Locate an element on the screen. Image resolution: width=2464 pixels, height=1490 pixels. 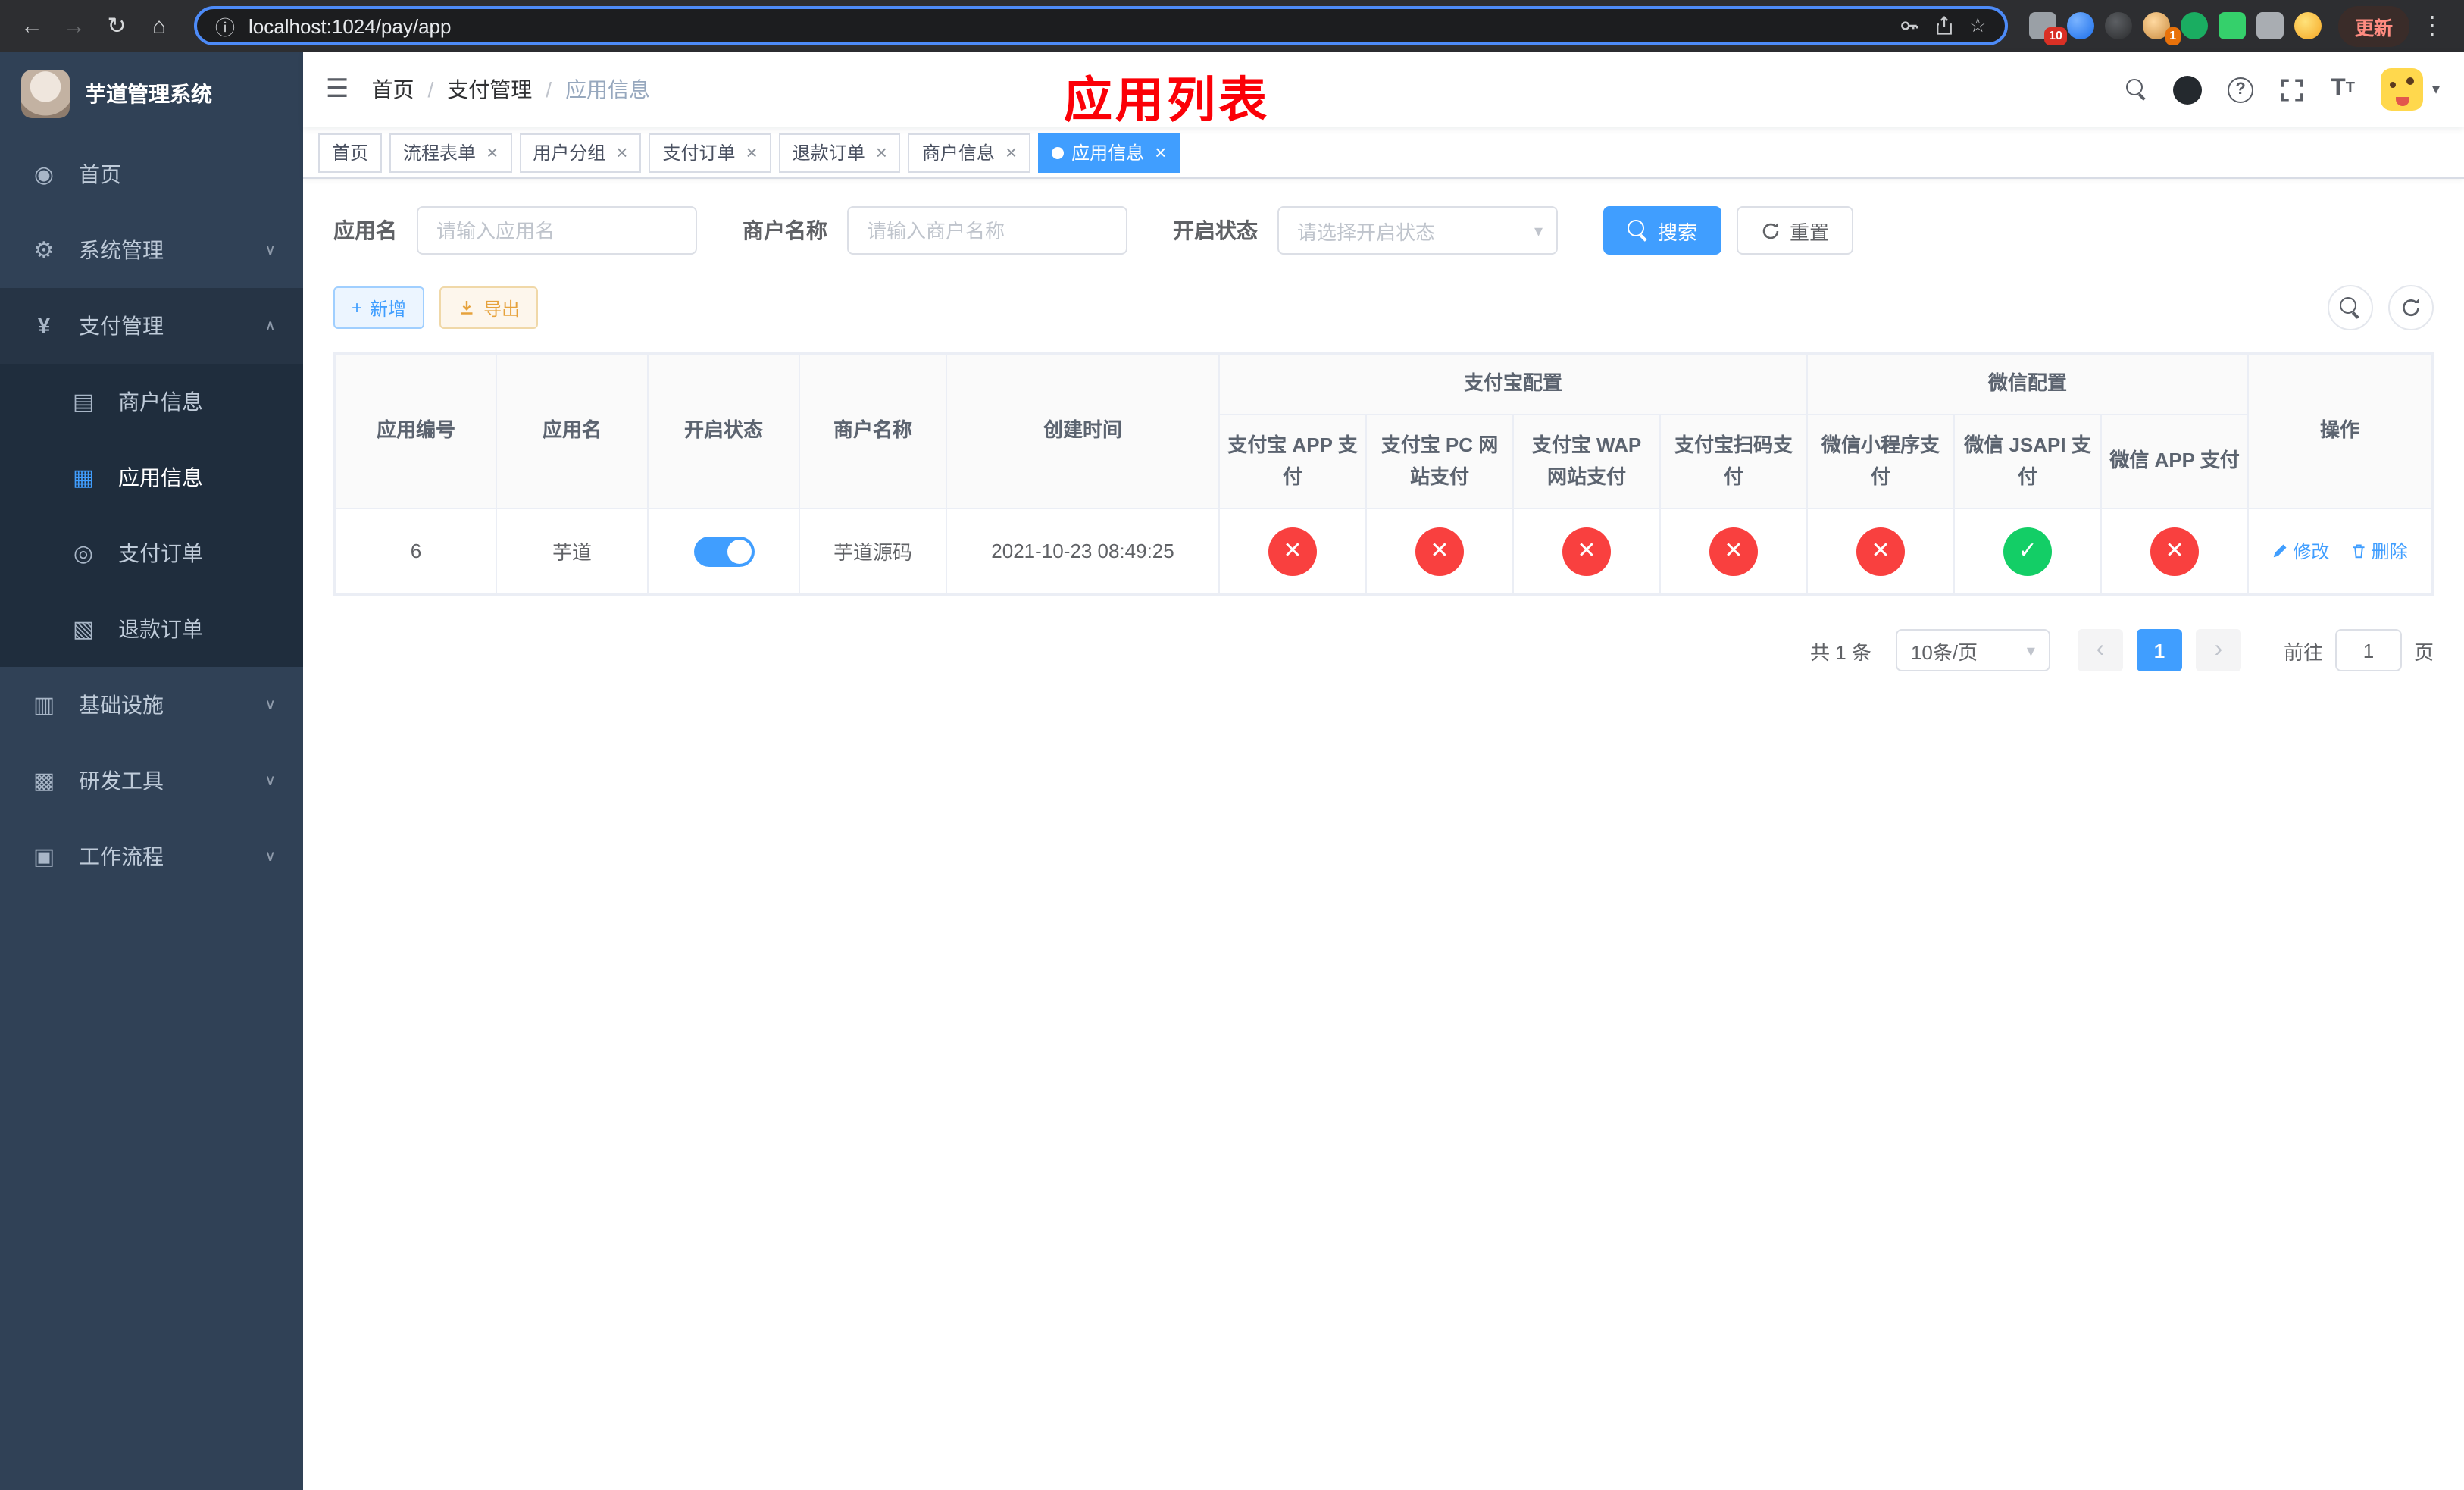
monitor-icon: ▥ is located at coordinates (44, 705).